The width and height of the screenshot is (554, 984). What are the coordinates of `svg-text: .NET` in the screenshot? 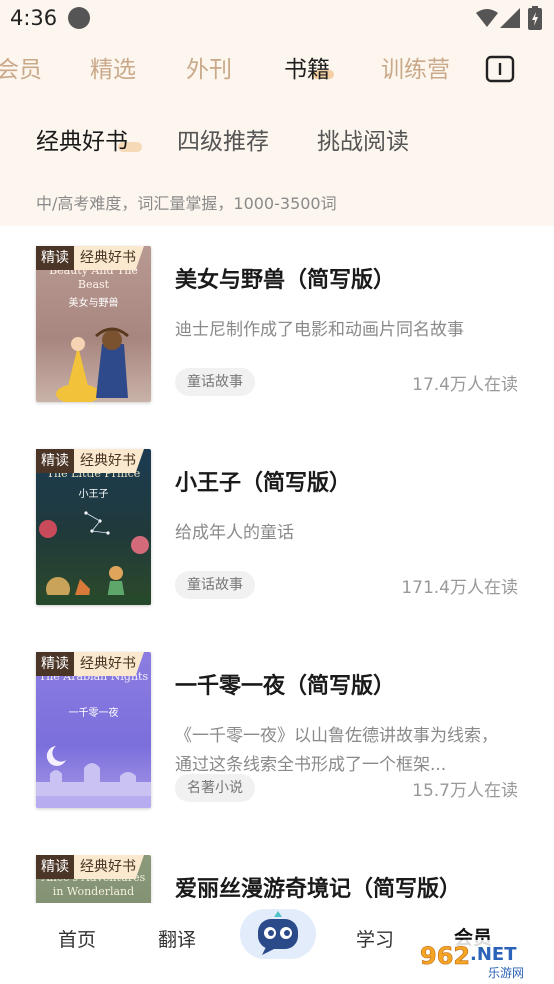 It's located at (493, 954).